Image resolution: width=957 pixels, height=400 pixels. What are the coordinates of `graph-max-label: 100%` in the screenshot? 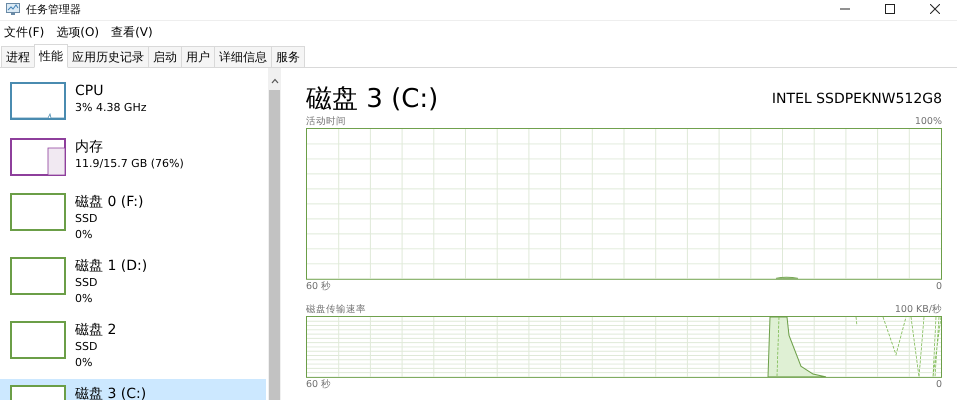 It's located at (928, 122).